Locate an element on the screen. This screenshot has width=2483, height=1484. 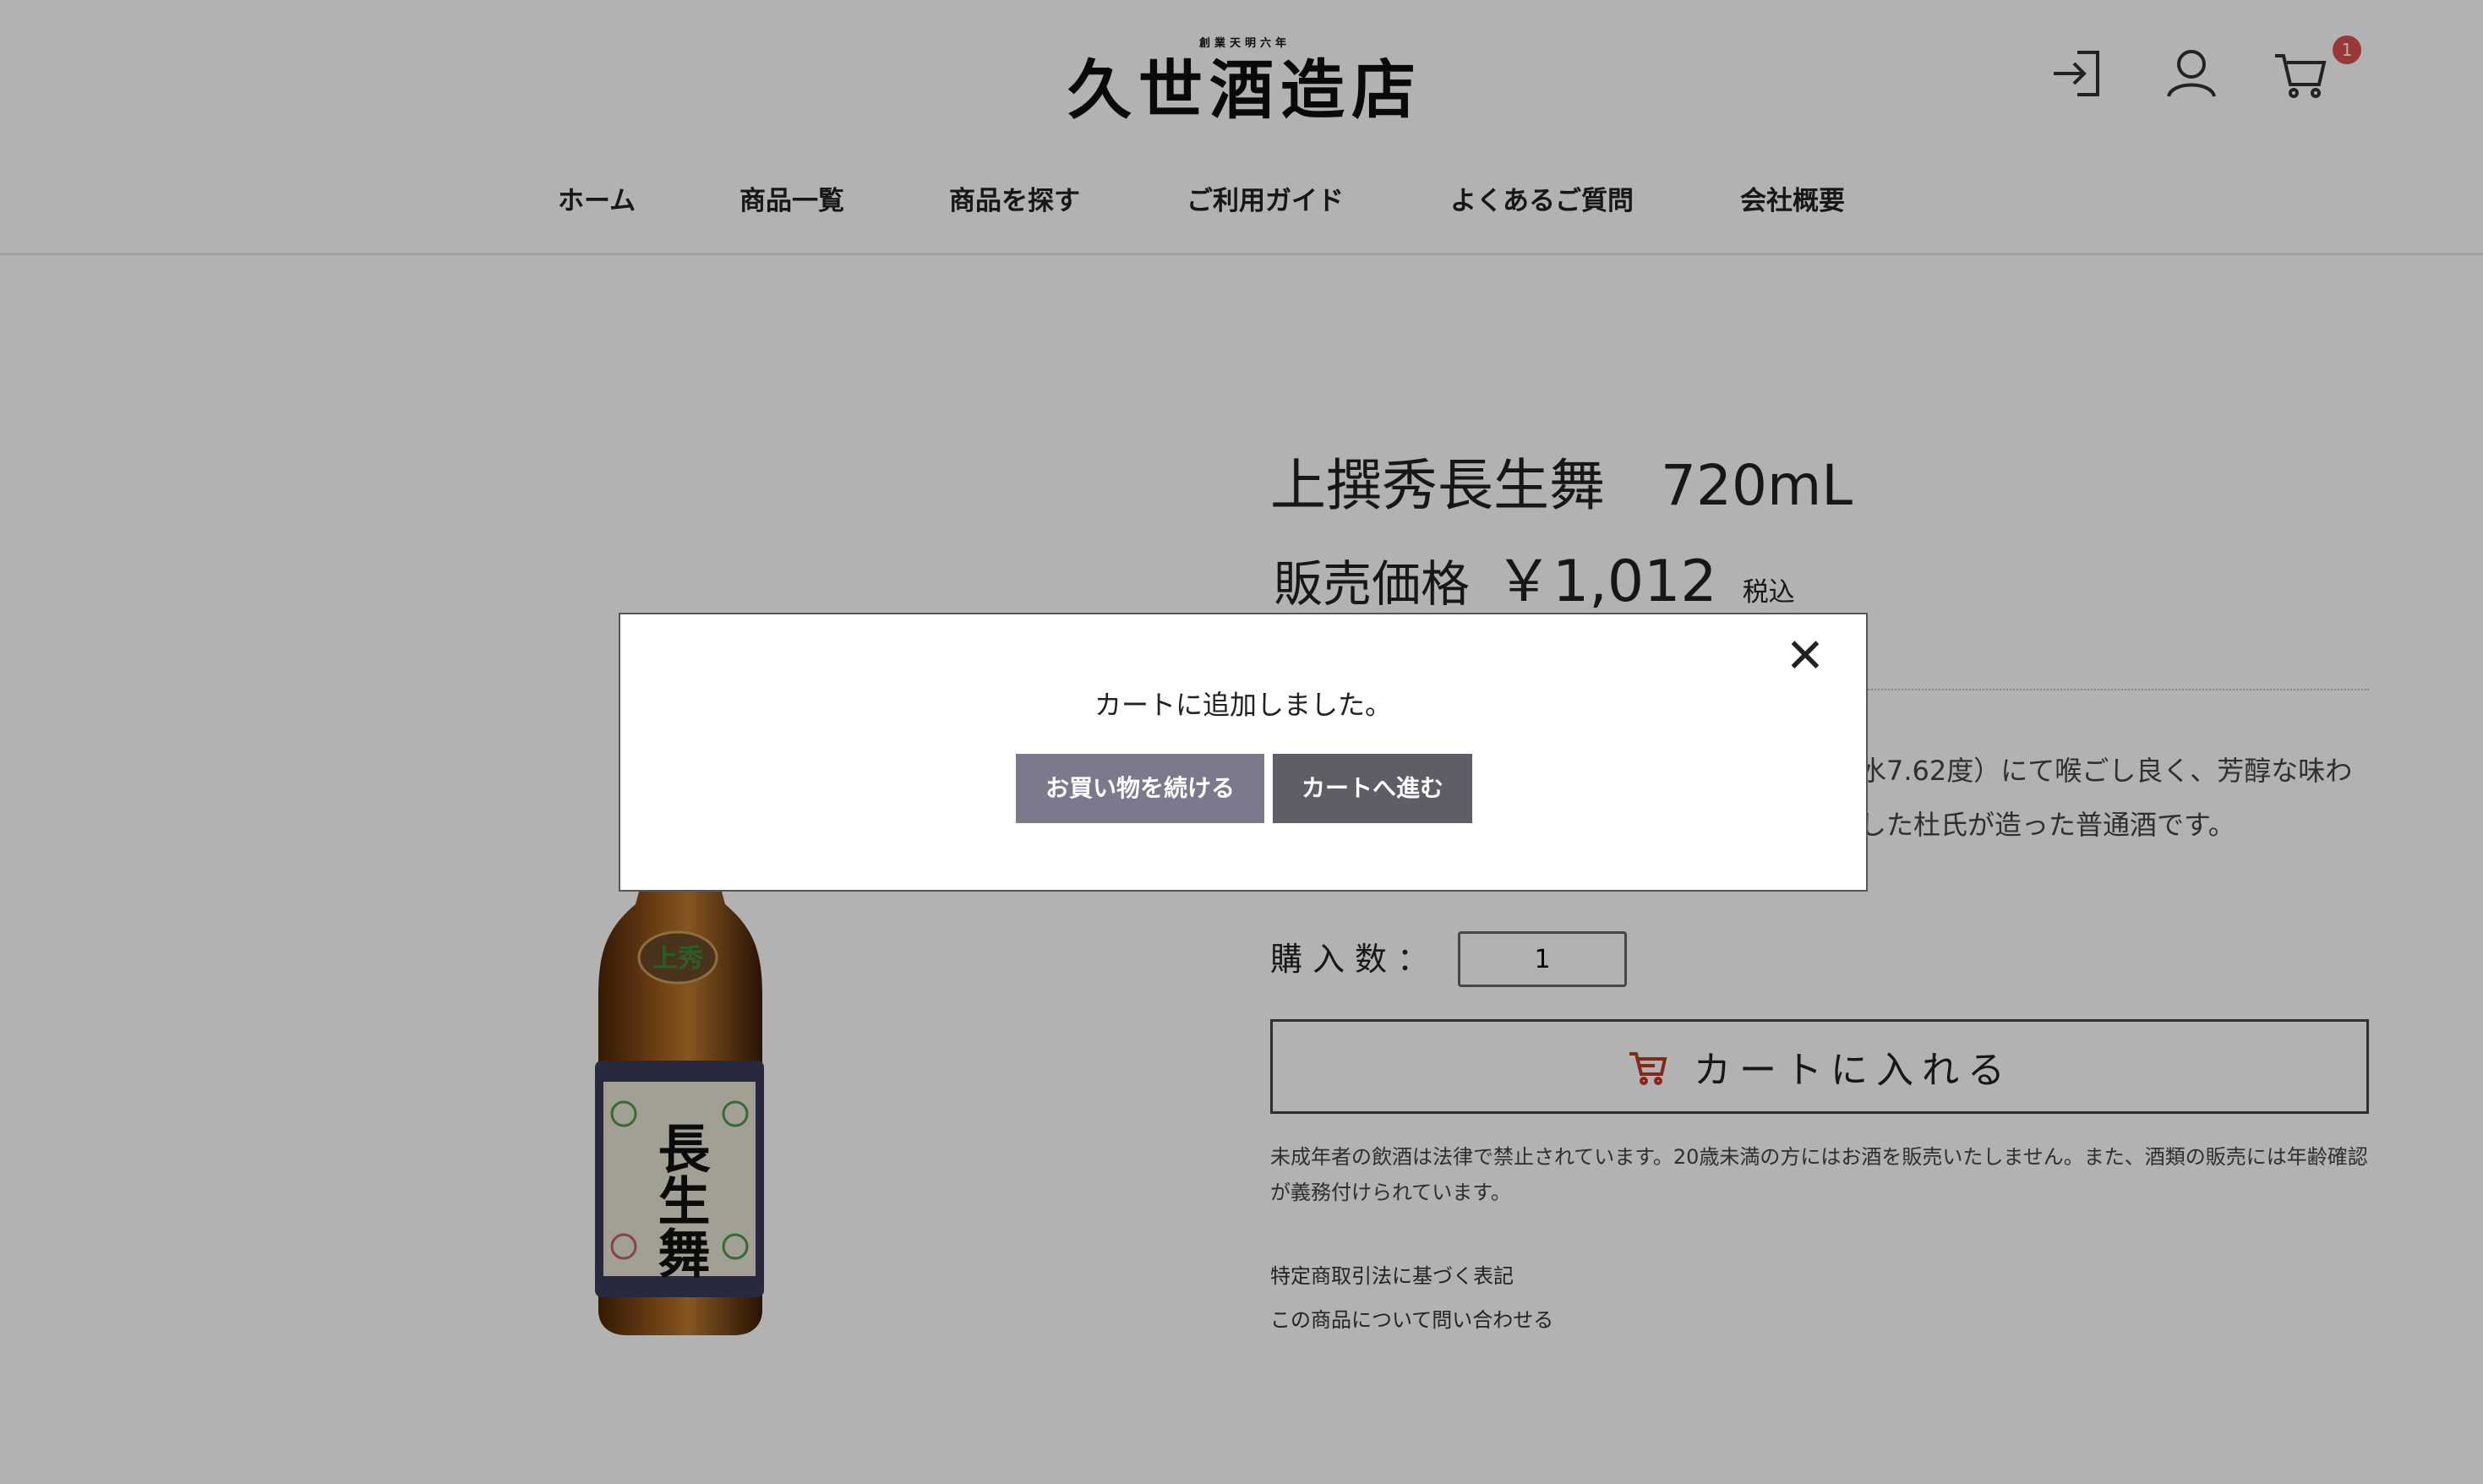
continue-shopping-button: お買い物を続ける is located at coordinates (1140, 789).